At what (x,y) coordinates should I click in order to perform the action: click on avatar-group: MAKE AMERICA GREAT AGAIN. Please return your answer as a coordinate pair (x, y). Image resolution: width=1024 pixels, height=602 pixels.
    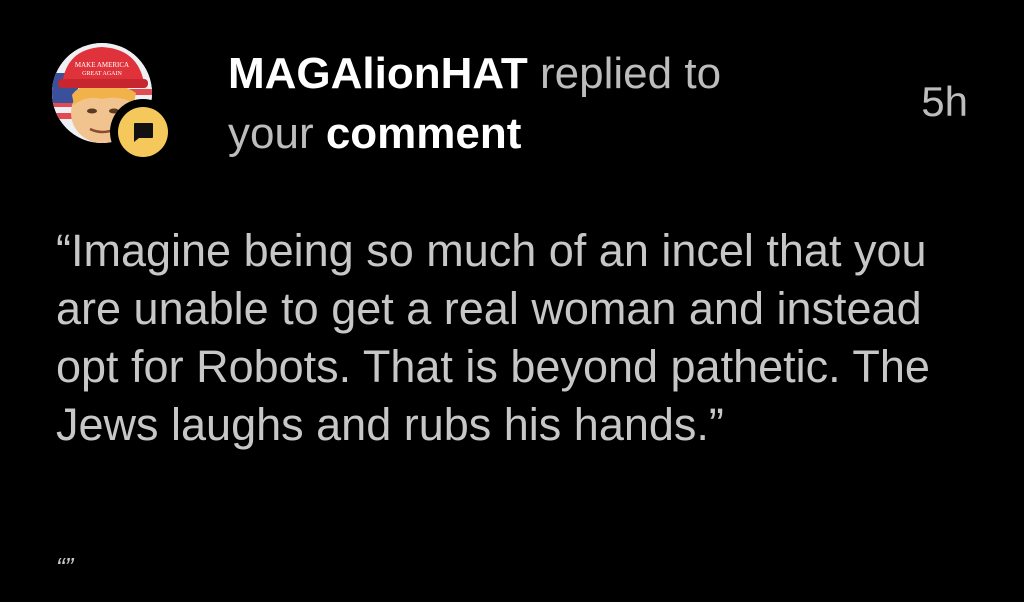
    Looking at the image, I should click on (115, 104).